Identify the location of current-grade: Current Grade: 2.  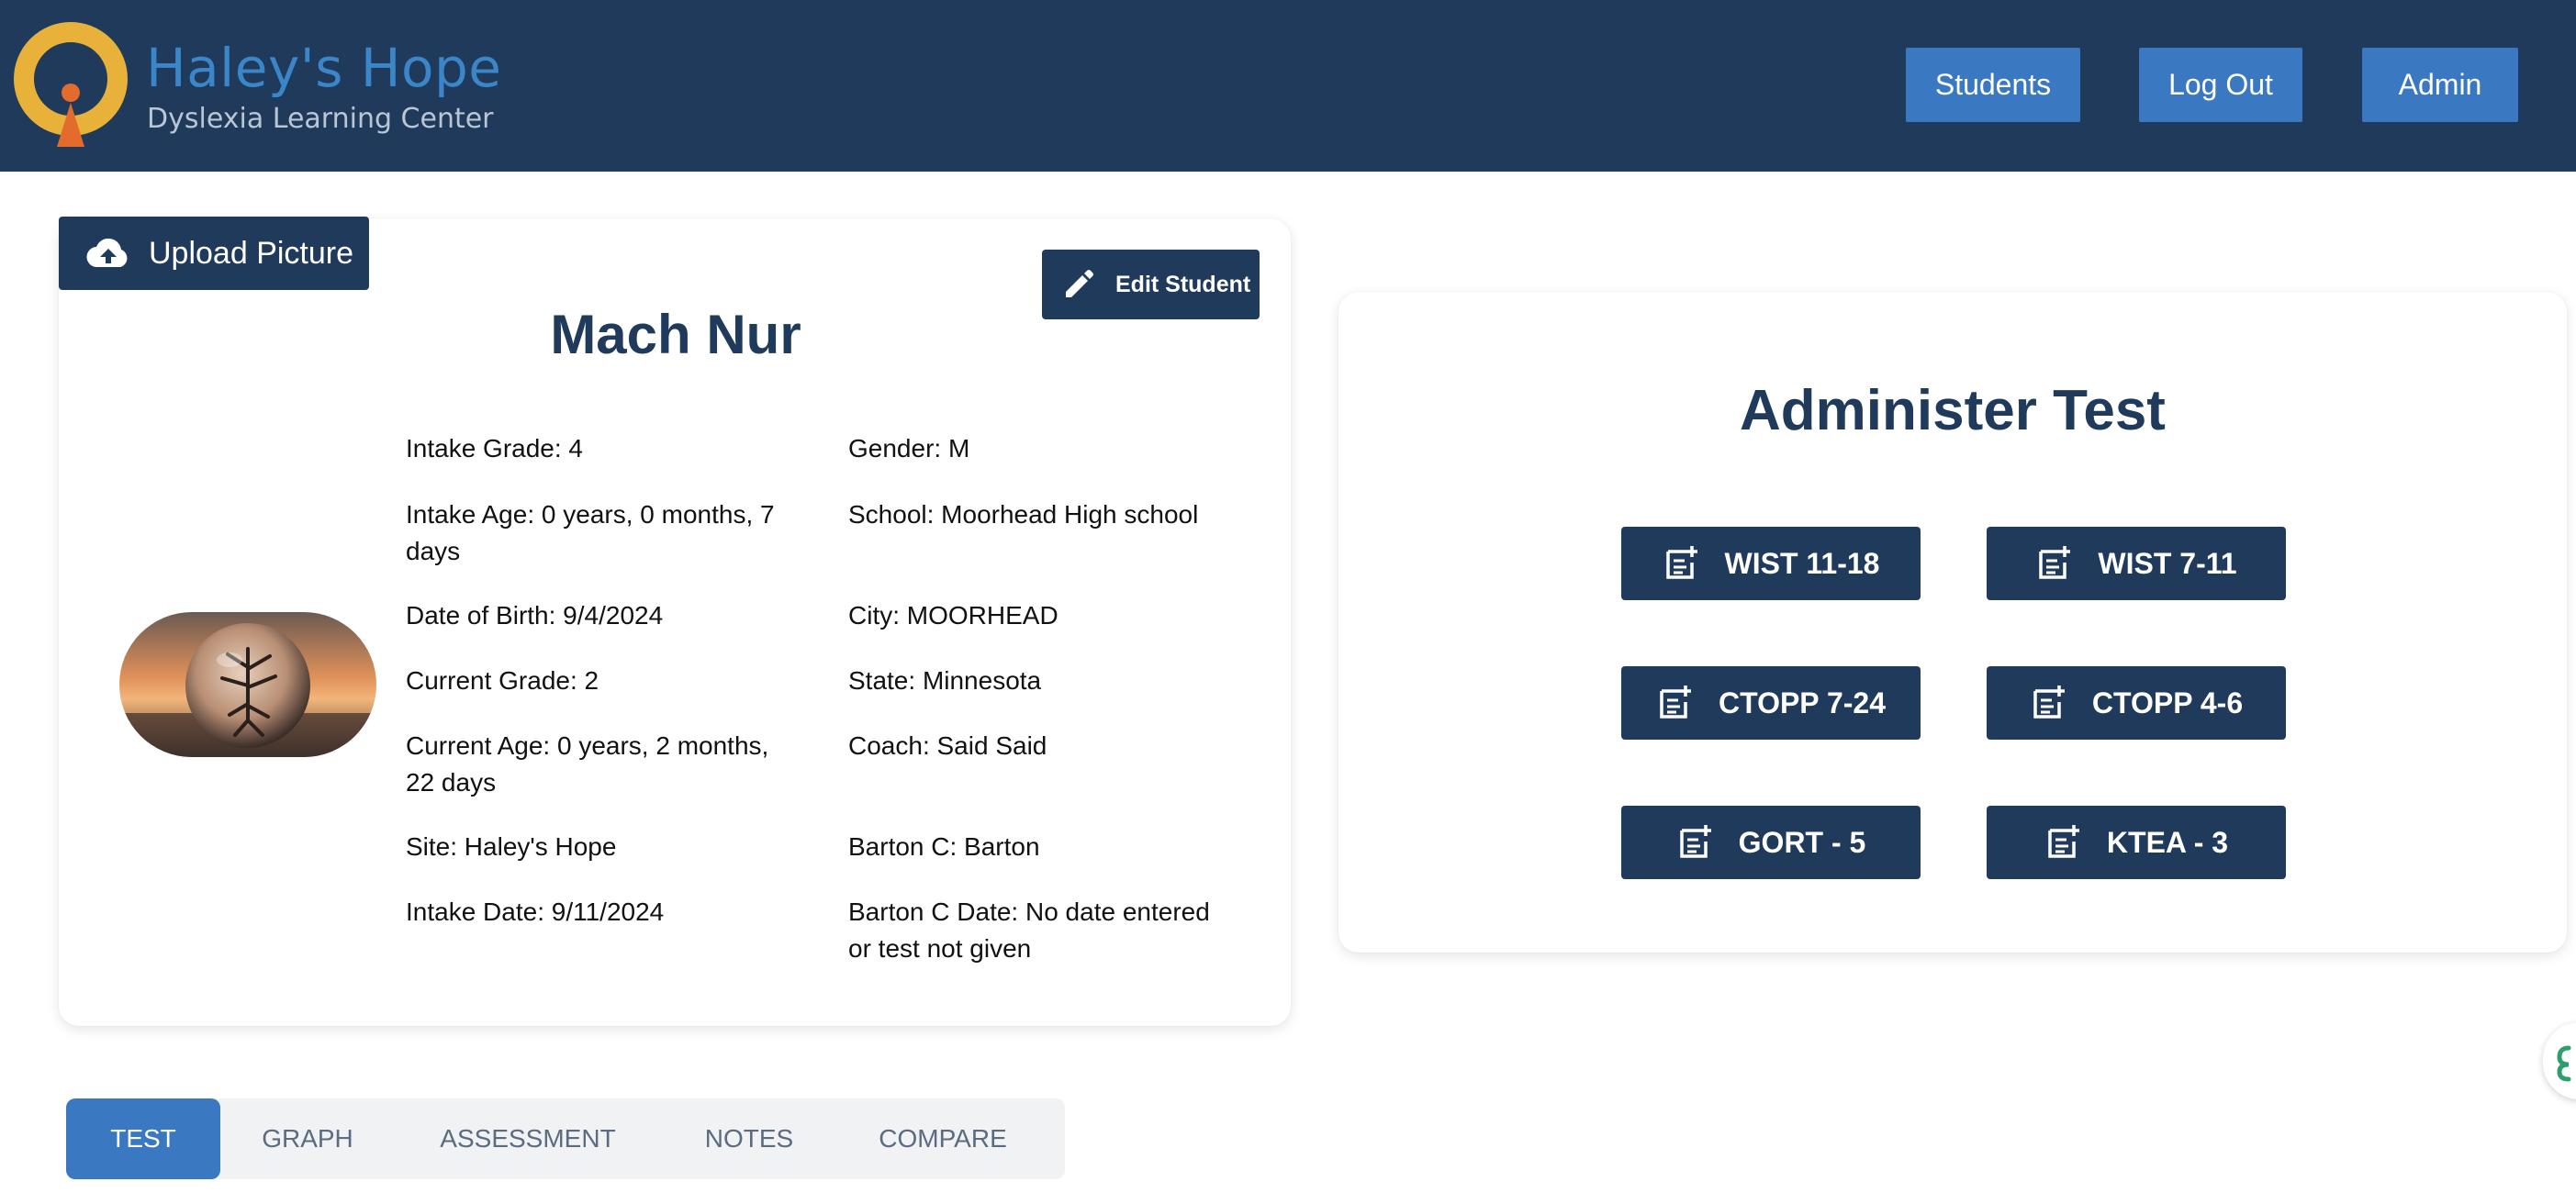
(502, 680).